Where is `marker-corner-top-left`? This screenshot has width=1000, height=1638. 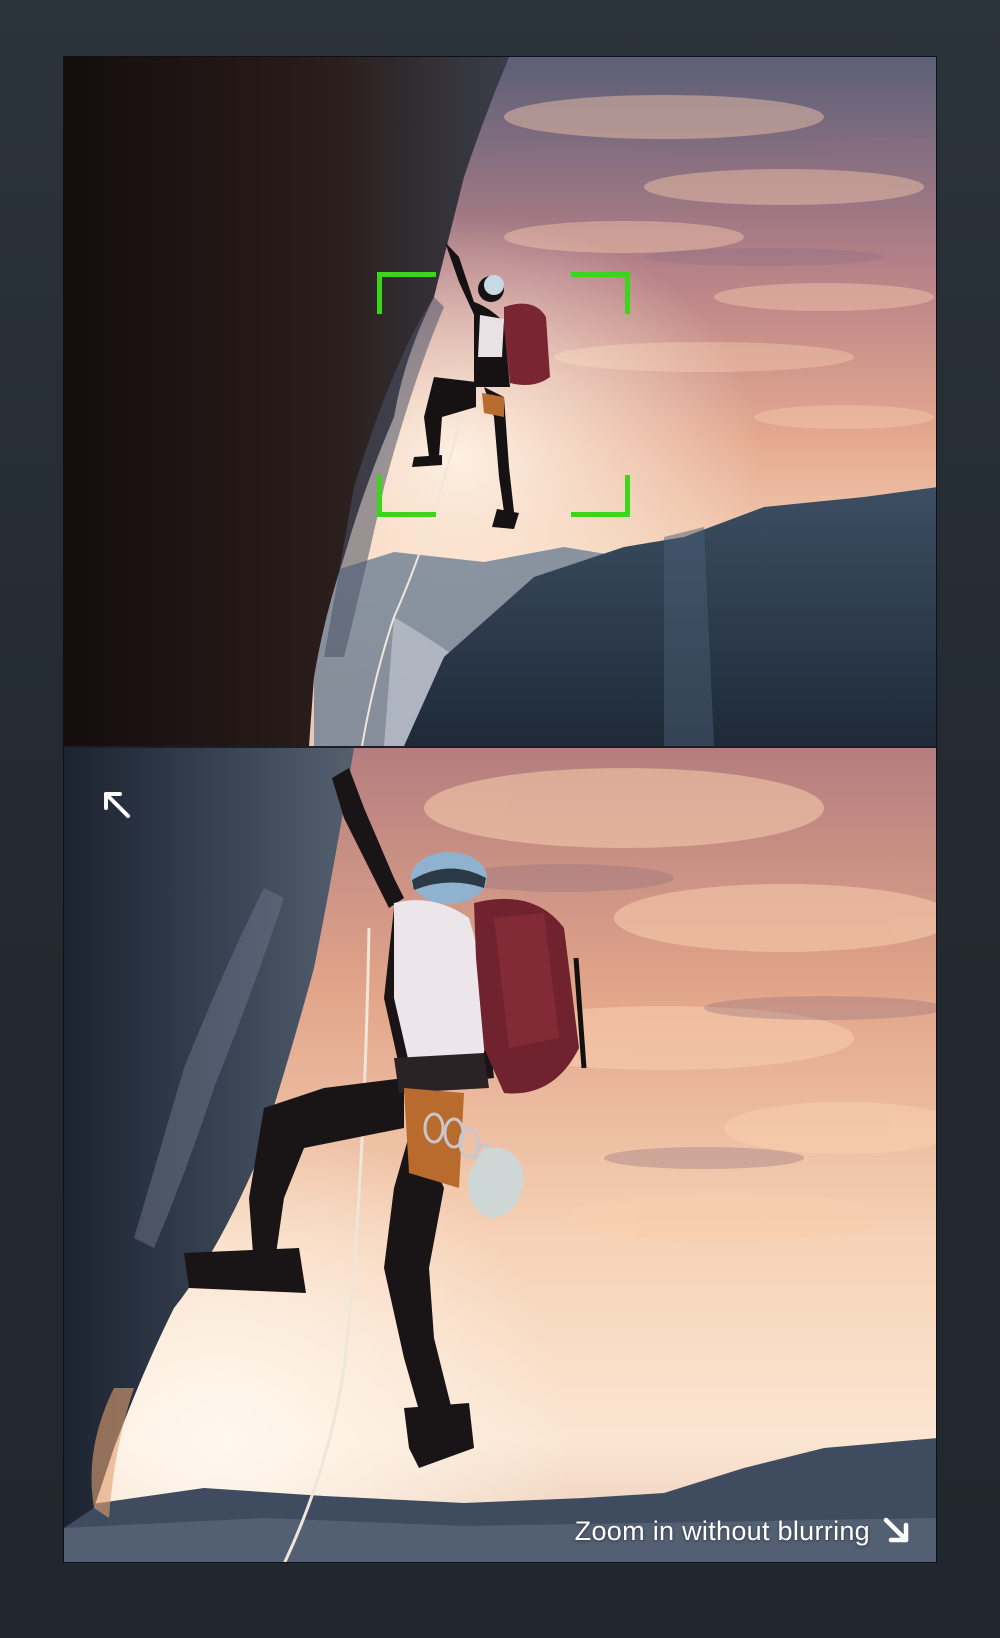
marker-corner-top-left is located at coordinates (406, 293).